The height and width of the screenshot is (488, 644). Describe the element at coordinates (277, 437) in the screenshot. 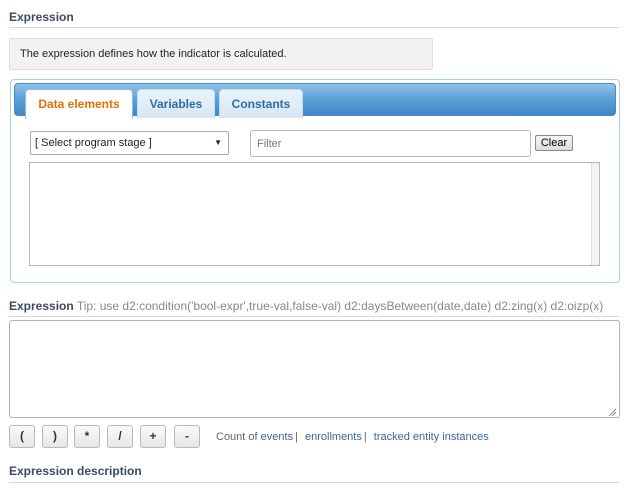

I see `events-link: events` at that location.